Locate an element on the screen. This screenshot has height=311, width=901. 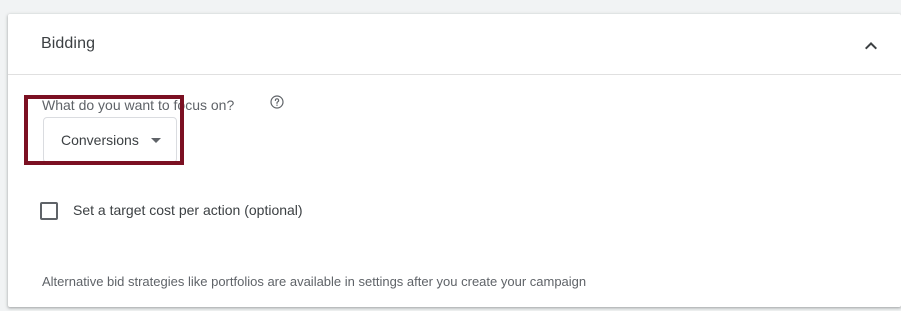
focus-dropdown: Conversions is located at coordinates (110, 140).